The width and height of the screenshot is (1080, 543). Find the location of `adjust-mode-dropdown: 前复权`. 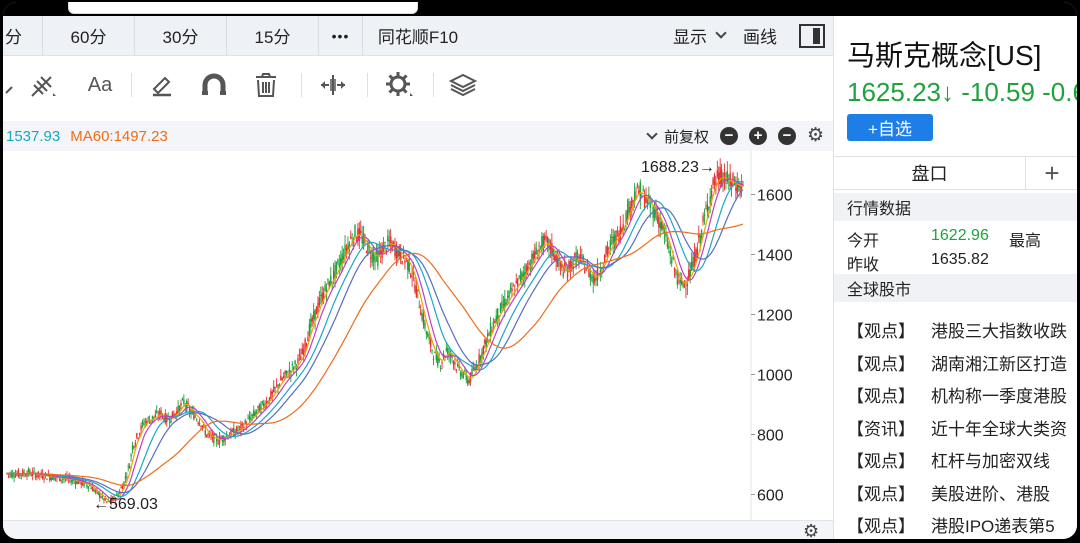

adjust-mode-dropdown: 前复权 is located at coordinates (686, 136).